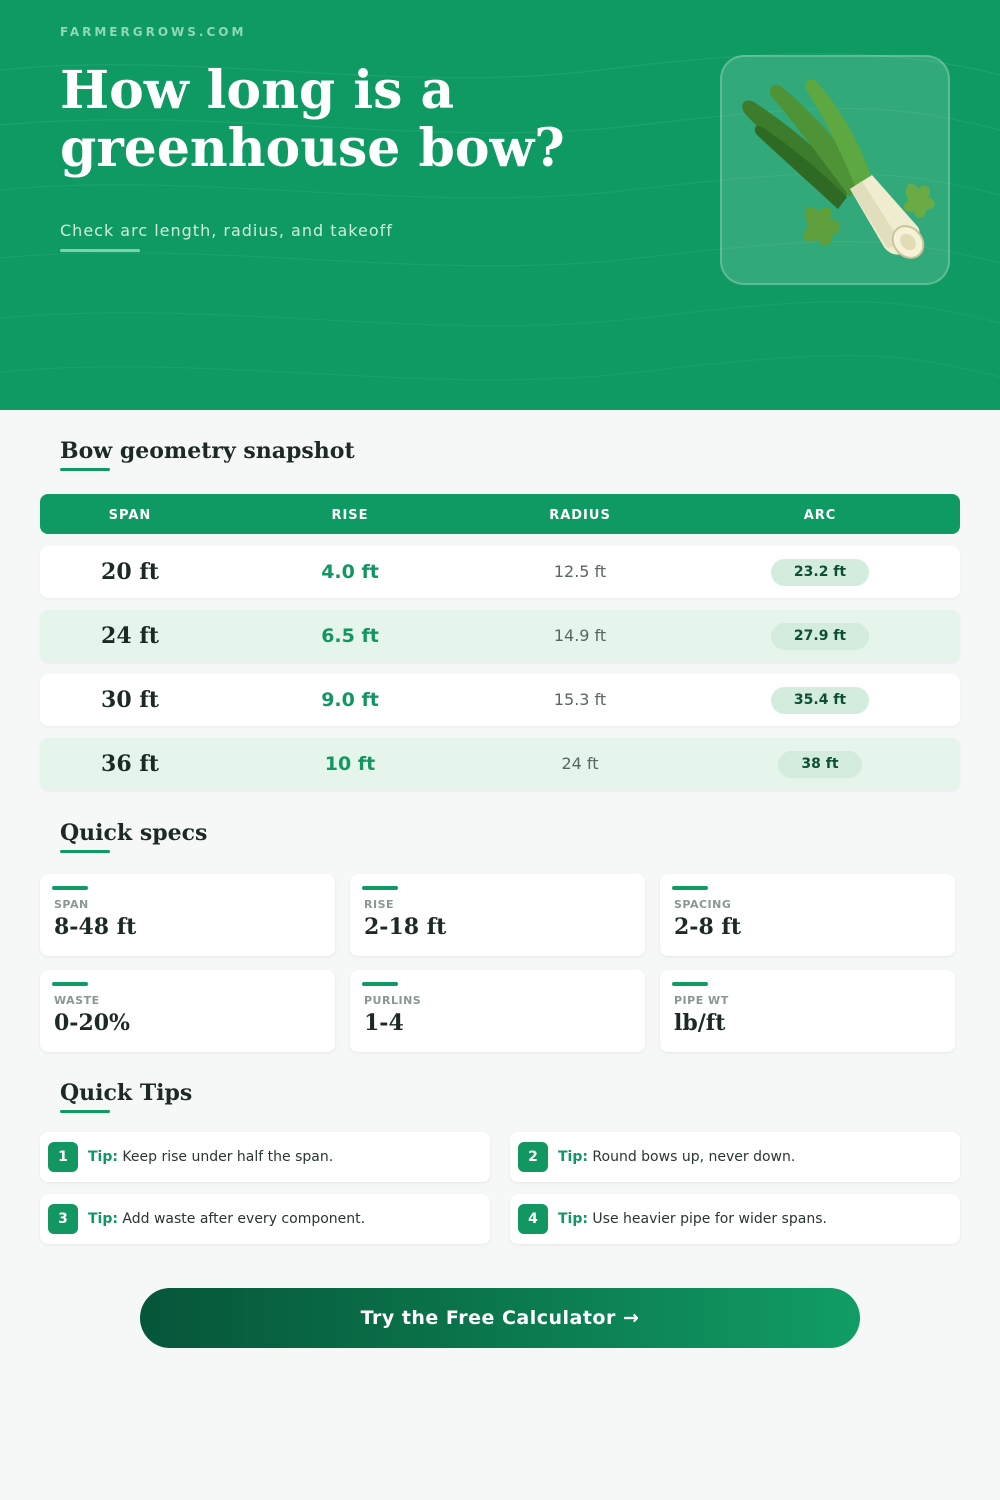 The width and height of the screenshot is (1000, 1500). What do you see at coordinates (134, 833) in the screenshot?
I see `section-title-specs: Quick specs` at bounding box center [134, 833].